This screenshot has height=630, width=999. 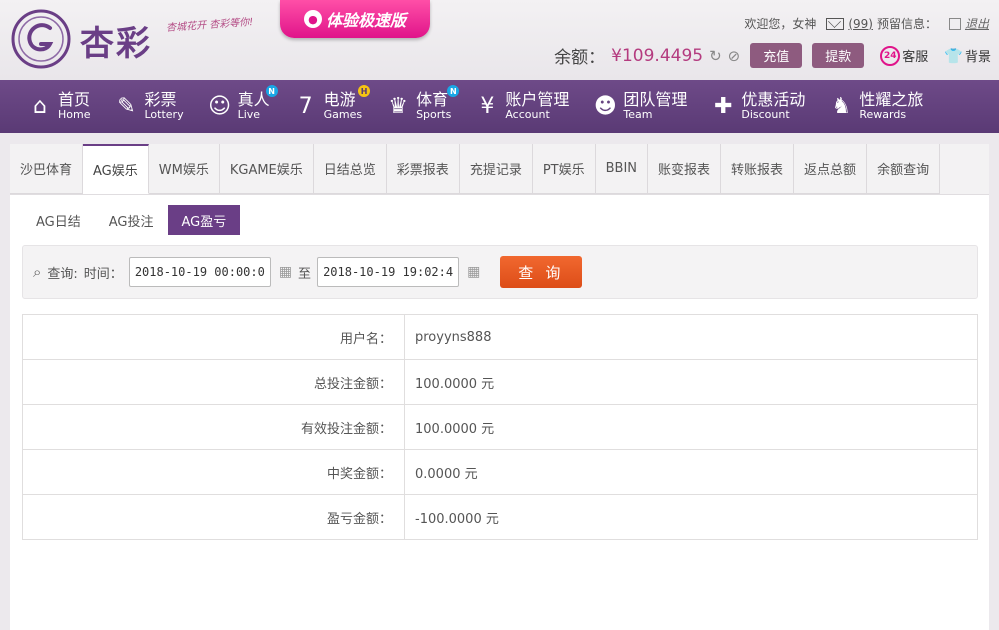 What do you see at coordinates (765, 115) in the screenshot?
I see `nav-label-en: Discount` at bounding box center [765, 115].